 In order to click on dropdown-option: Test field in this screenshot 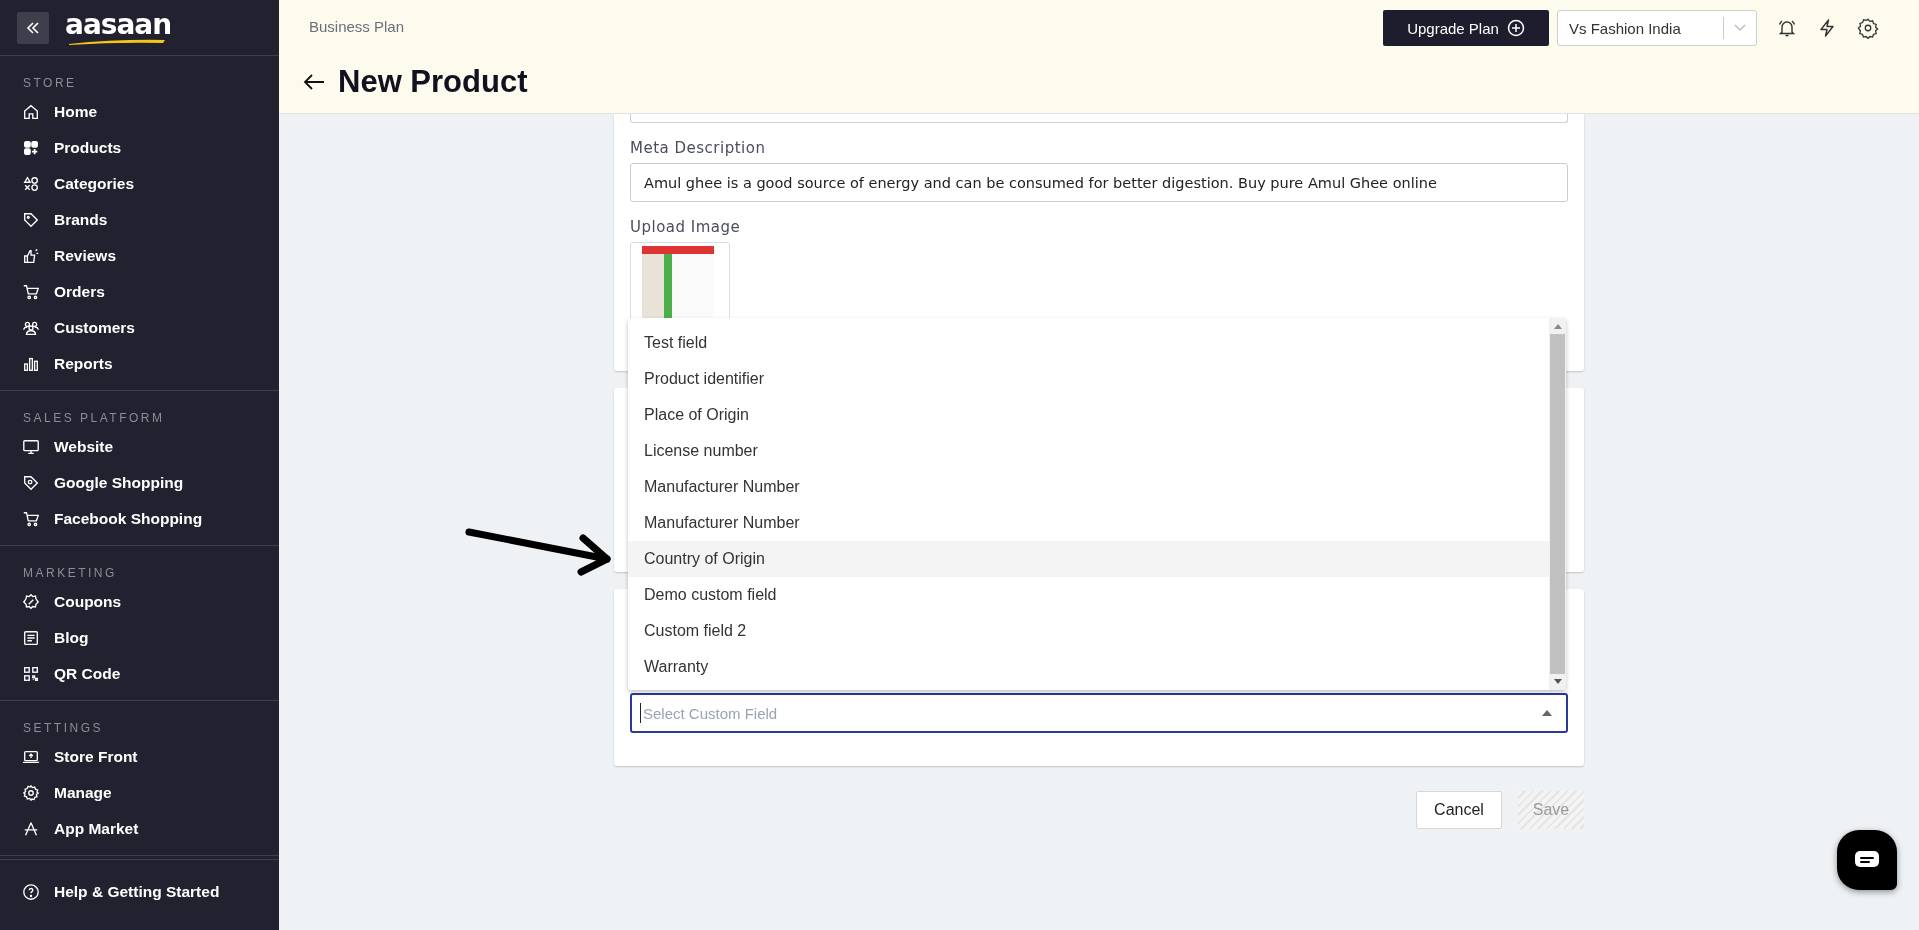, I will do `click(1088, 343)`.